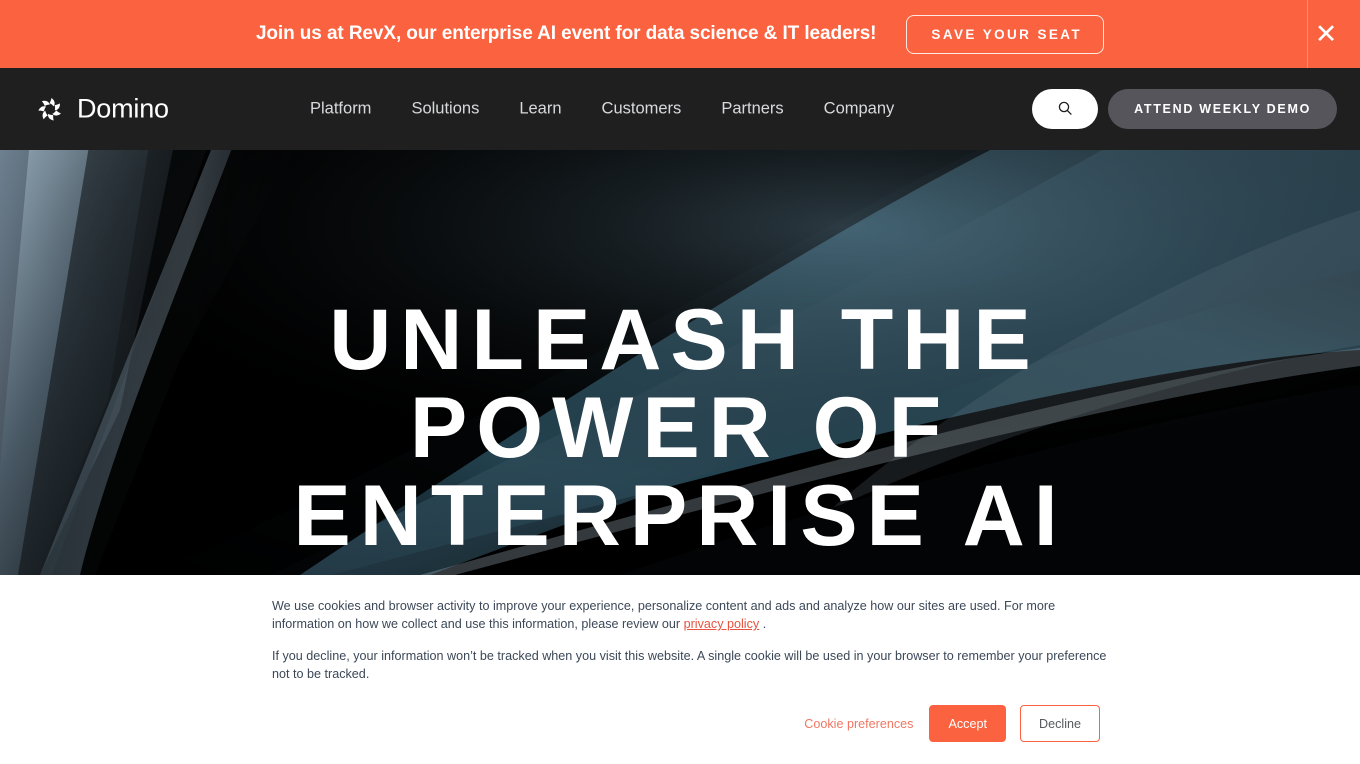 The image size is (1360, 764). Describe the element at coordinates (859, 109) in the screenshot. I see `nav-item-company: Company` at that location.